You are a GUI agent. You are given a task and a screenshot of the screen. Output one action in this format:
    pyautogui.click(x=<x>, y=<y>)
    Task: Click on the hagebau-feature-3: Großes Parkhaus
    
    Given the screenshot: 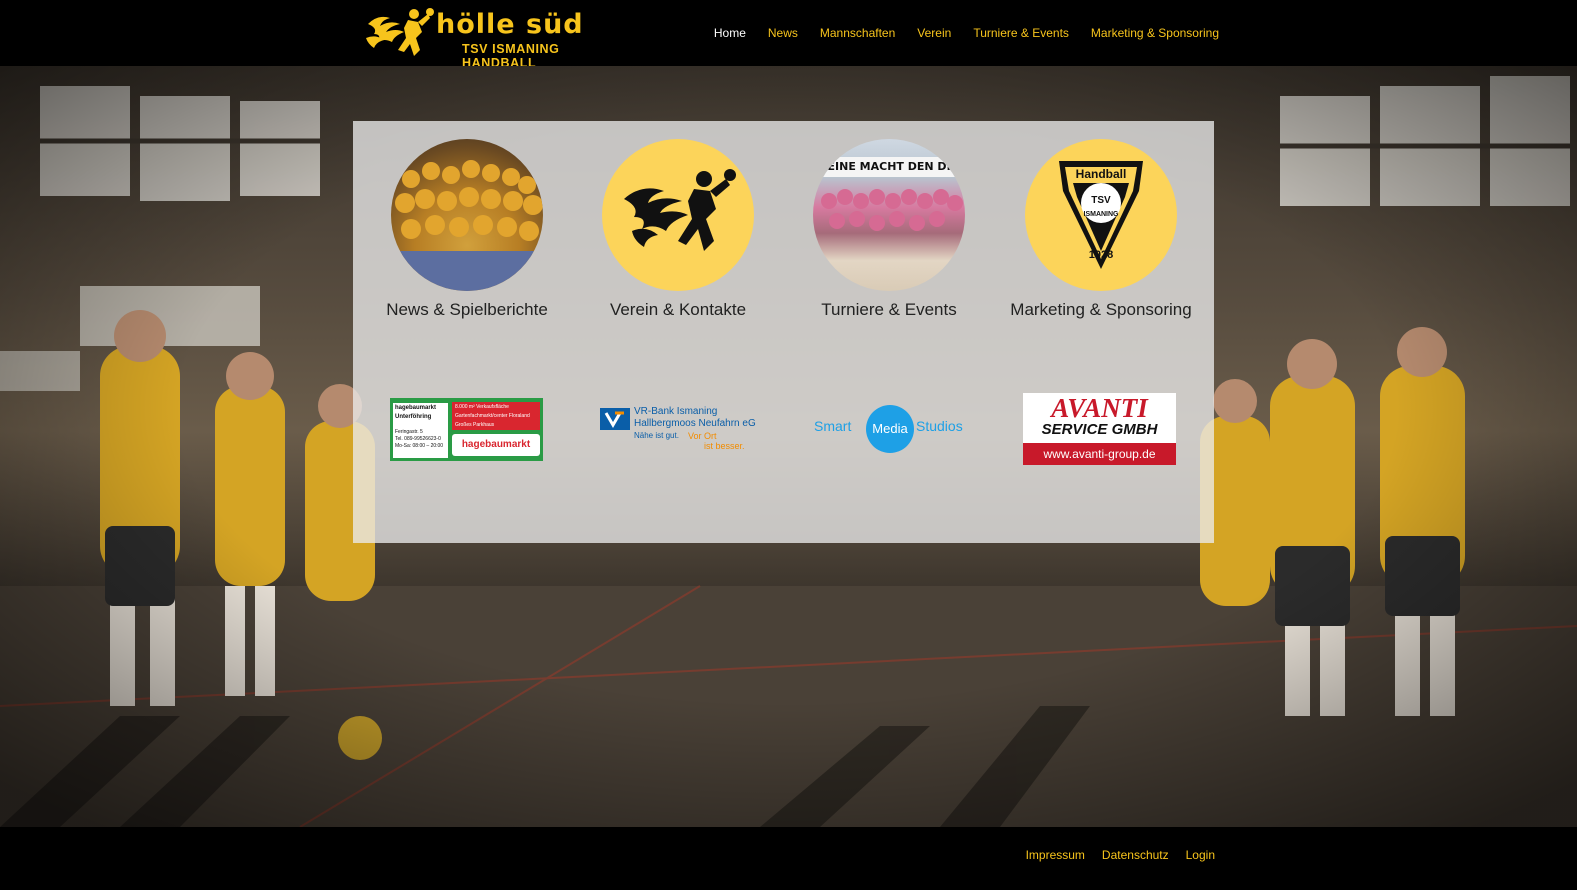 What is the action you would take?
    pyautogui.click(x=475, y=425)
    